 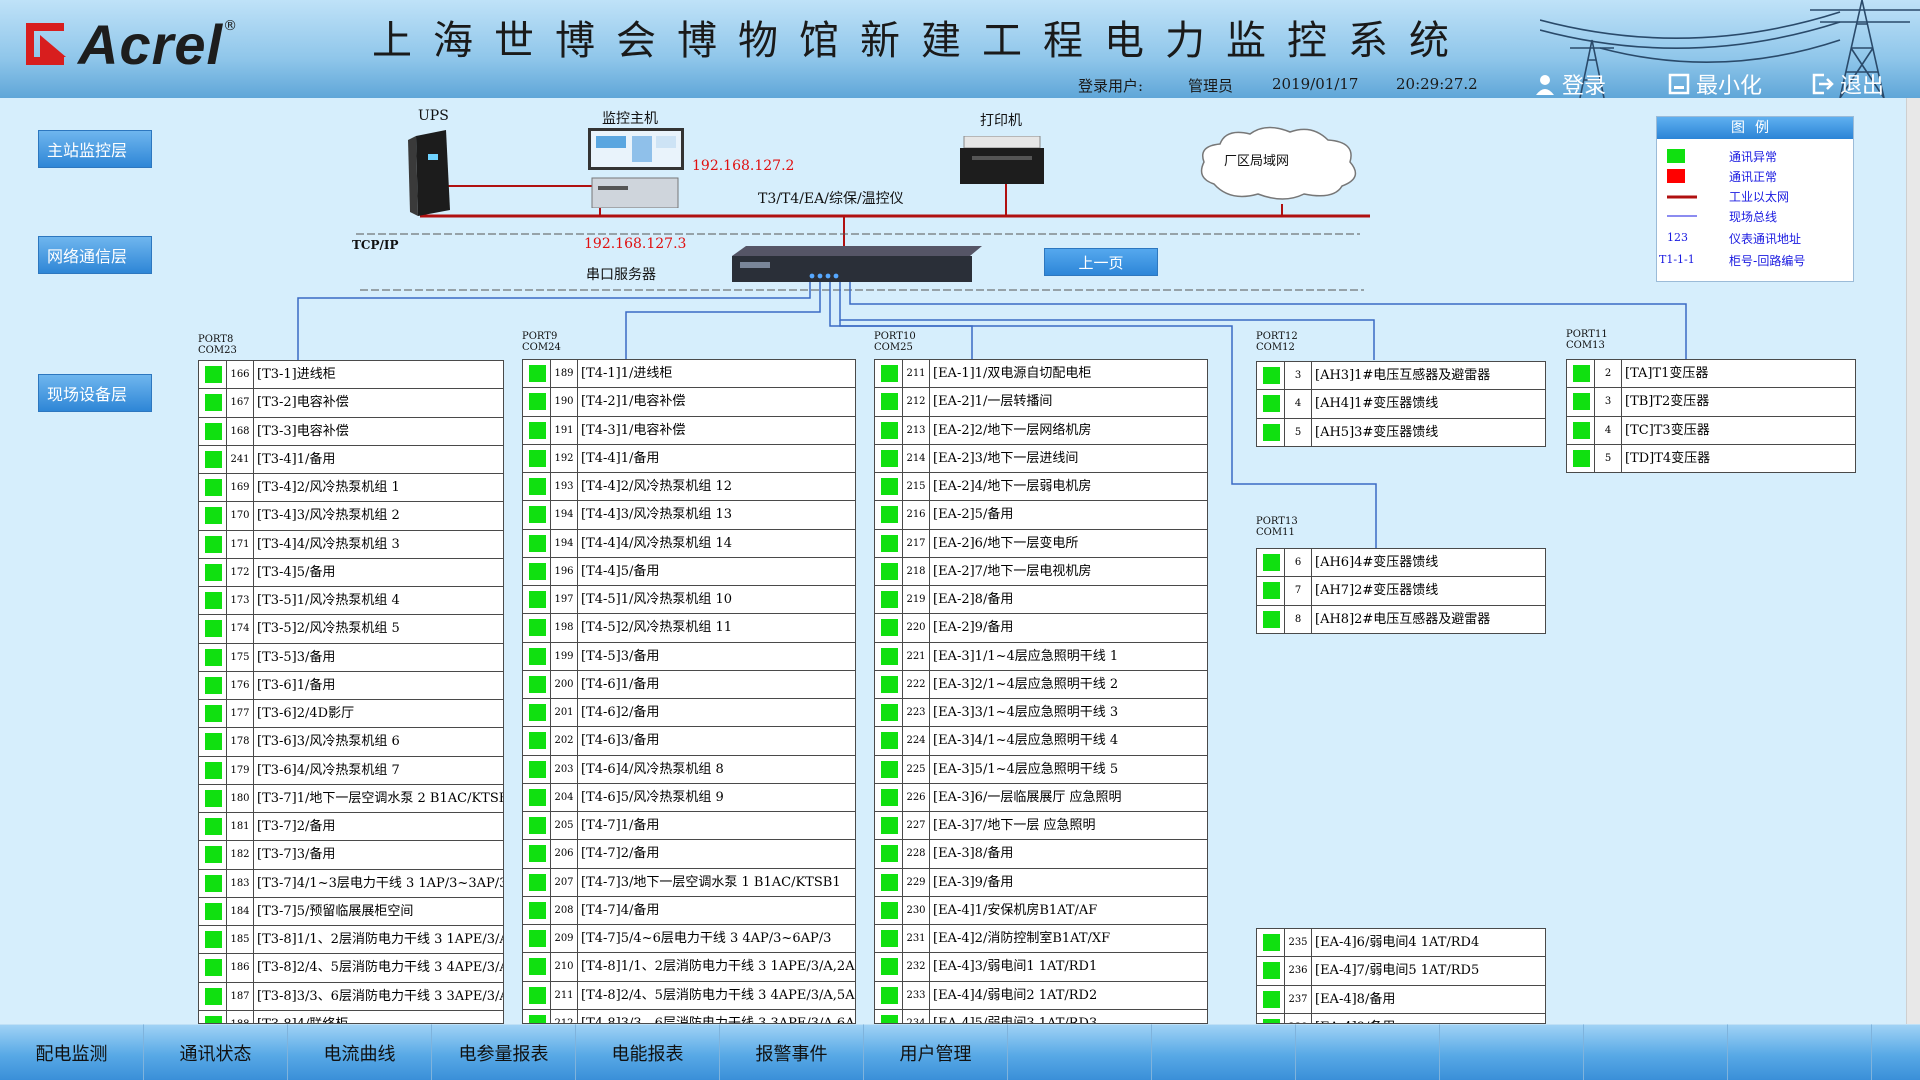 What do you see at coordinates (689, 854) in the screenshot?
I see `table-row: 206 [T4-7]2/备用` at bounding box center [689, 854].